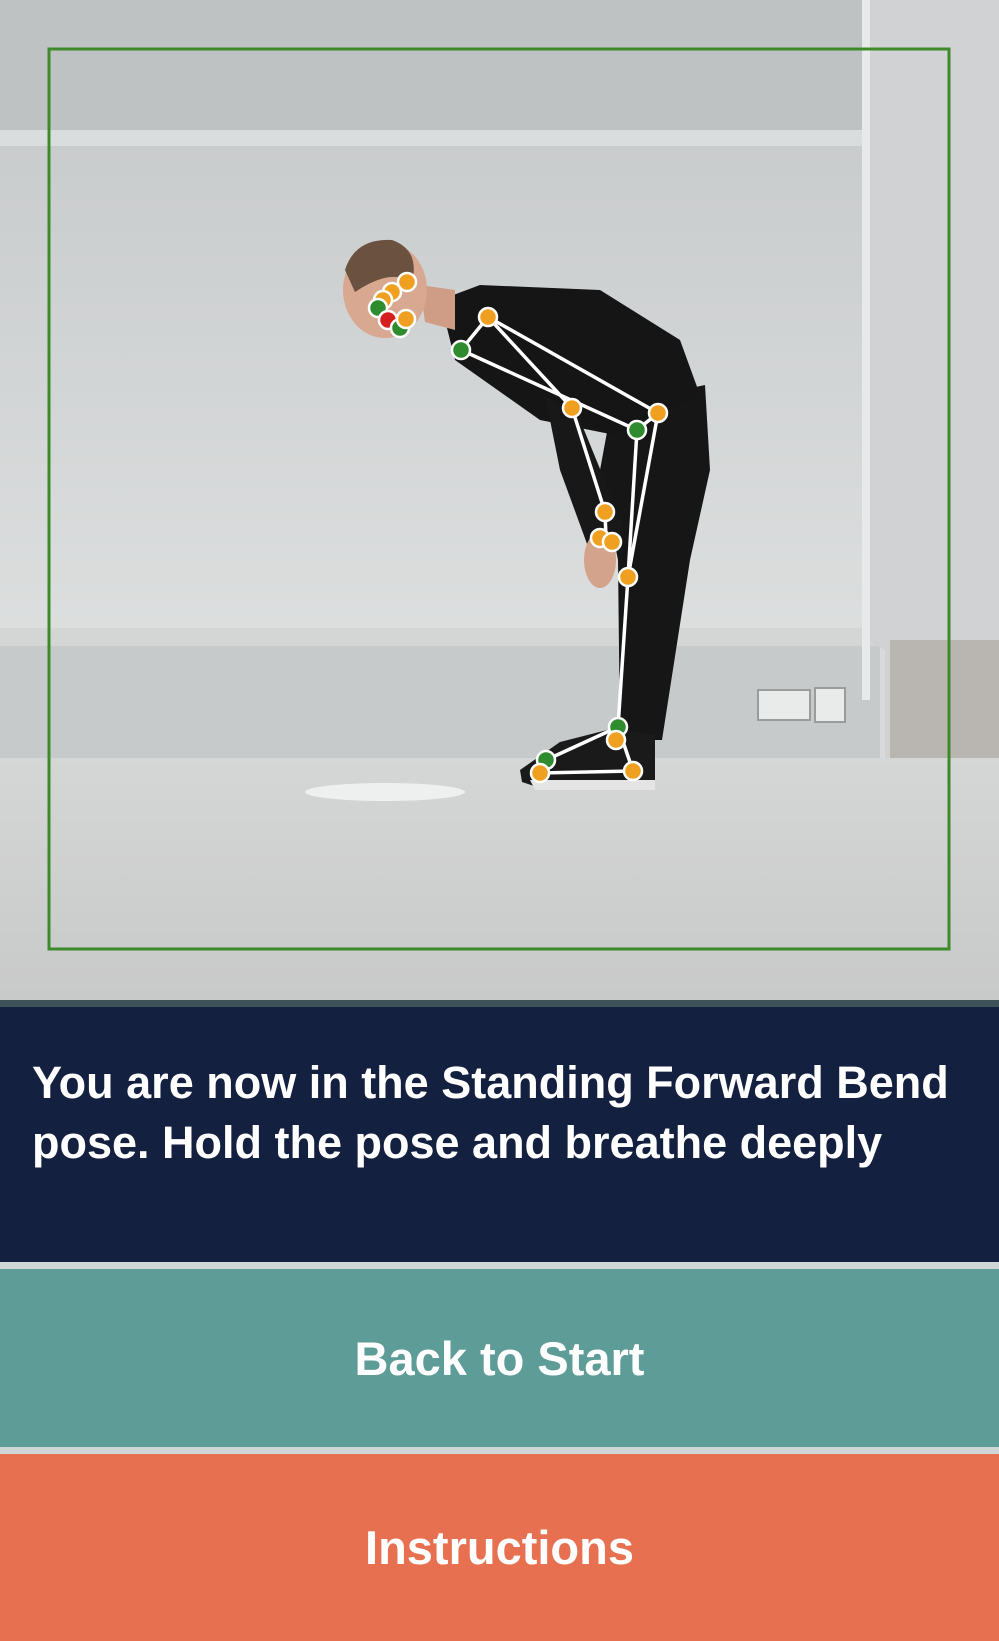 This screenshot has width=999, height=1641. What do you see at coordinates (499, 1358) in the screenshot?
I see `back-to-start-button: Back to Start` at bounding box center [499, 1358].